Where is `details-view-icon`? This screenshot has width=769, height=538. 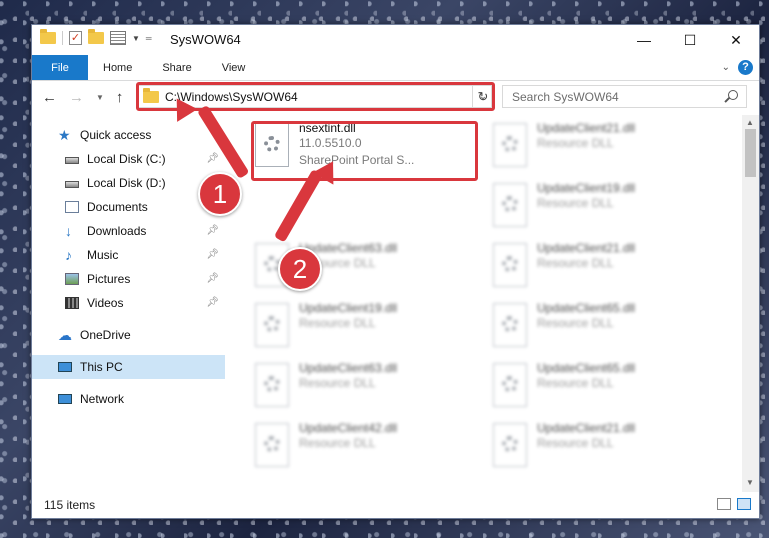 details-view-icon is located at coordinates (724, 504).